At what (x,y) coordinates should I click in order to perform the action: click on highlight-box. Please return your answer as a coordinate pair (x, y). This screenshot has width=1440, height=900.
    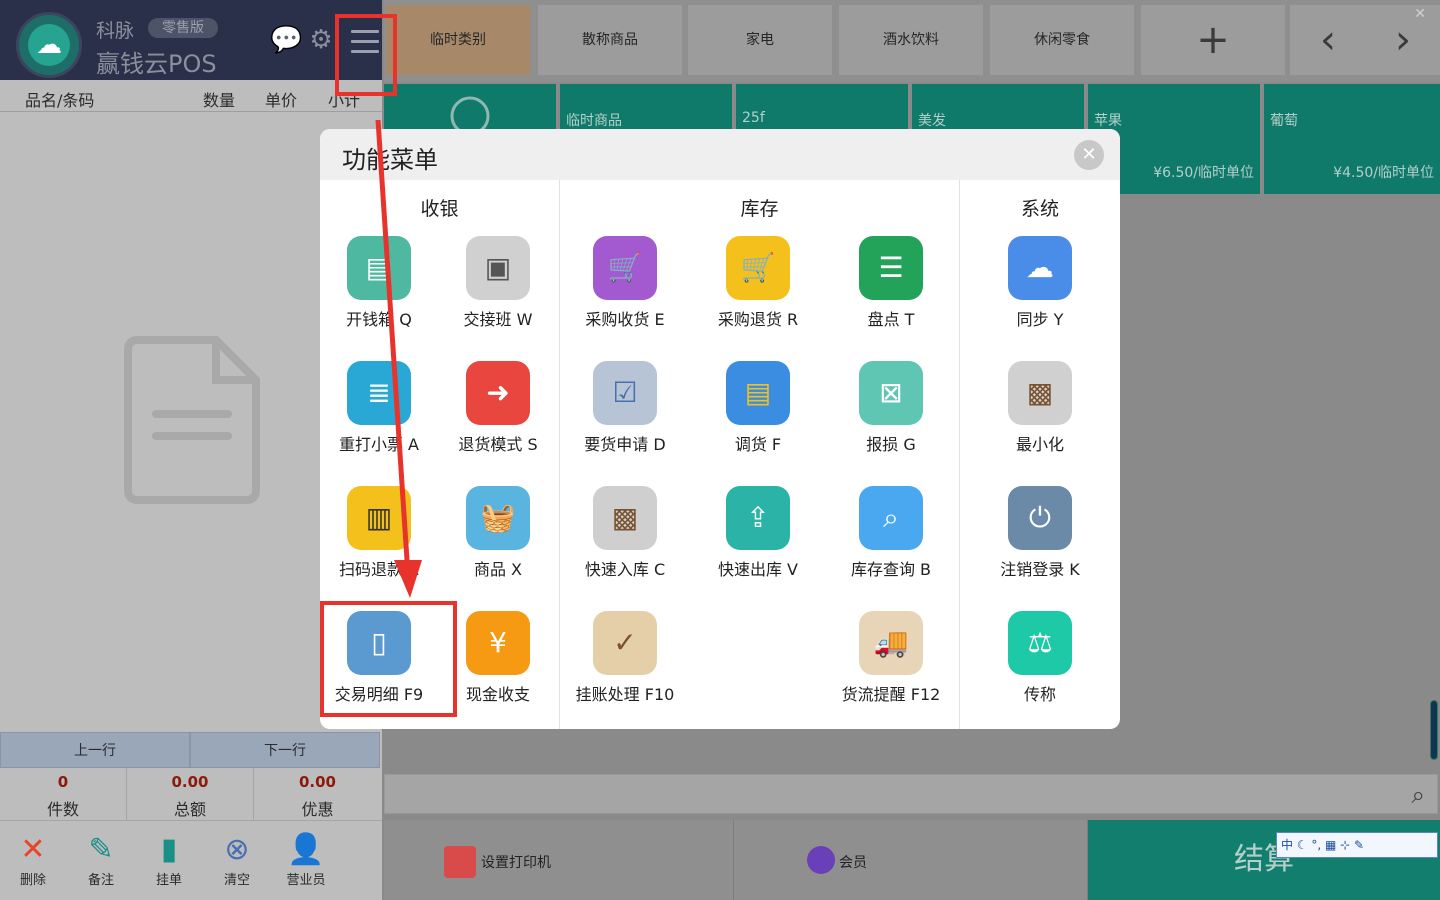
    Looking at the image, I should click on (388, 659).